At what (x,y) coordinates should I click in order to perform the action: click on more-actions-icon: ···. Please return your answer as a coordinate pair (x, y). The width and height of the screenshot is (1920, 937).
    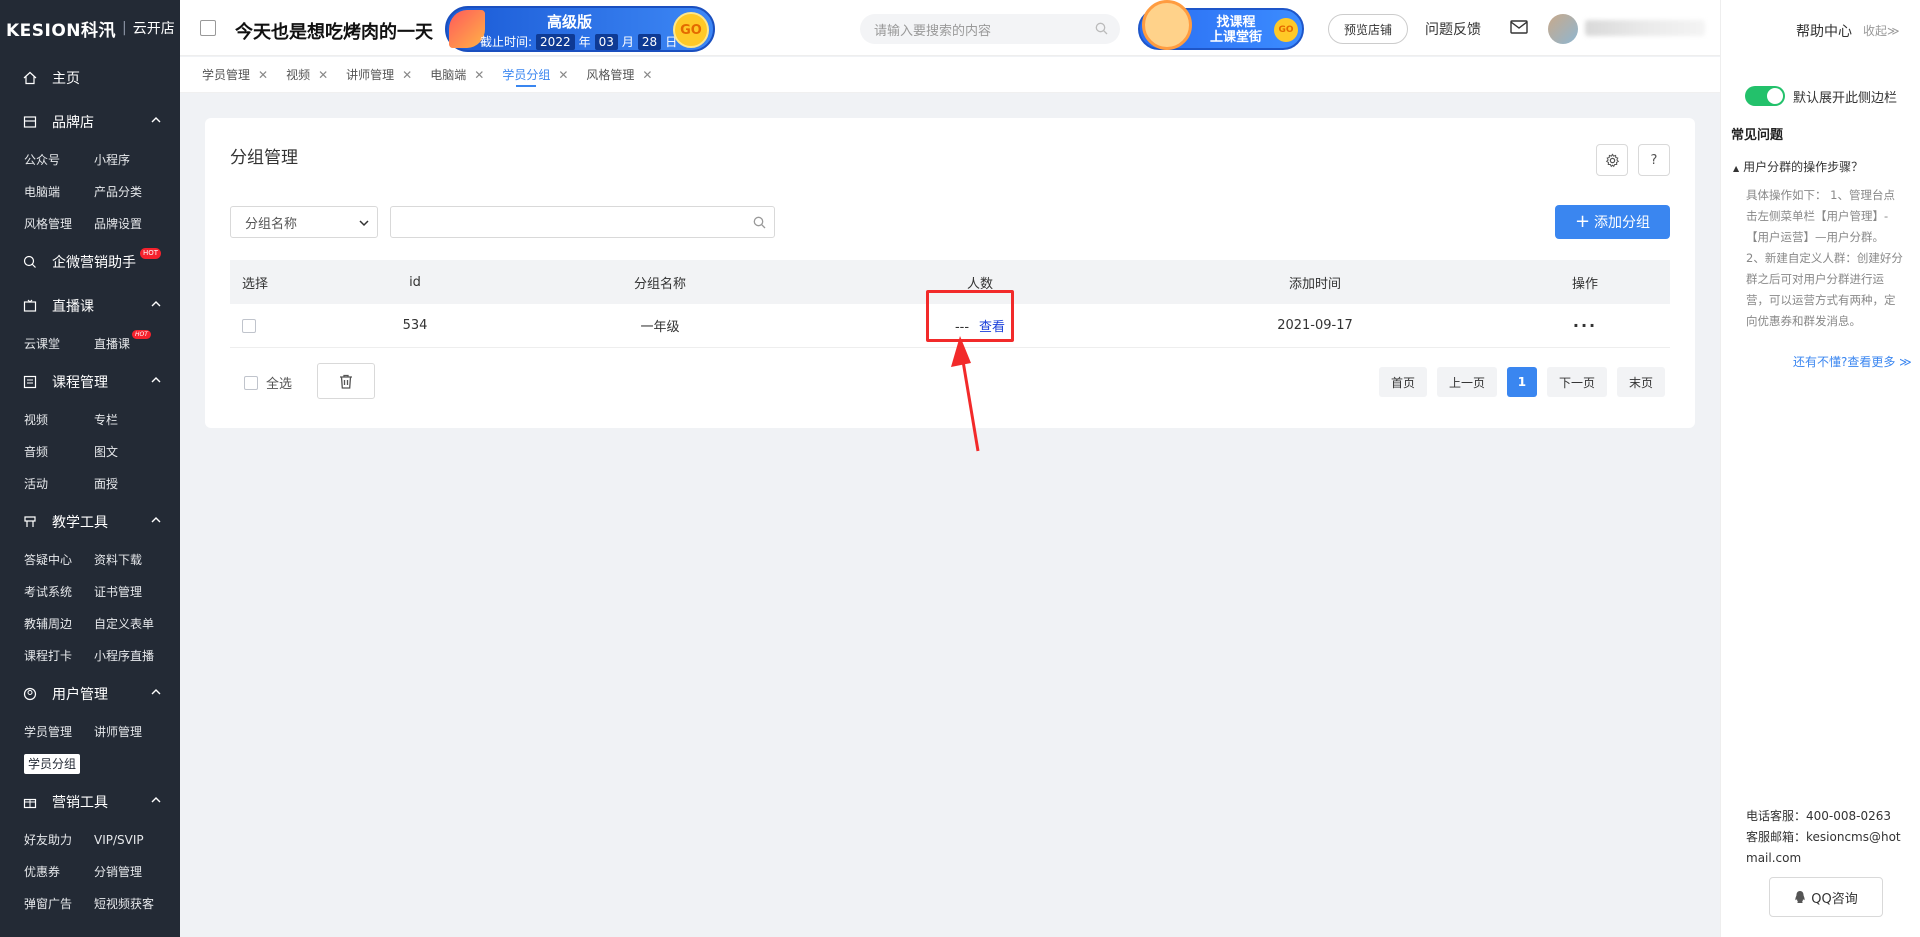
    Looking at the image, I should click on (1585, 325).